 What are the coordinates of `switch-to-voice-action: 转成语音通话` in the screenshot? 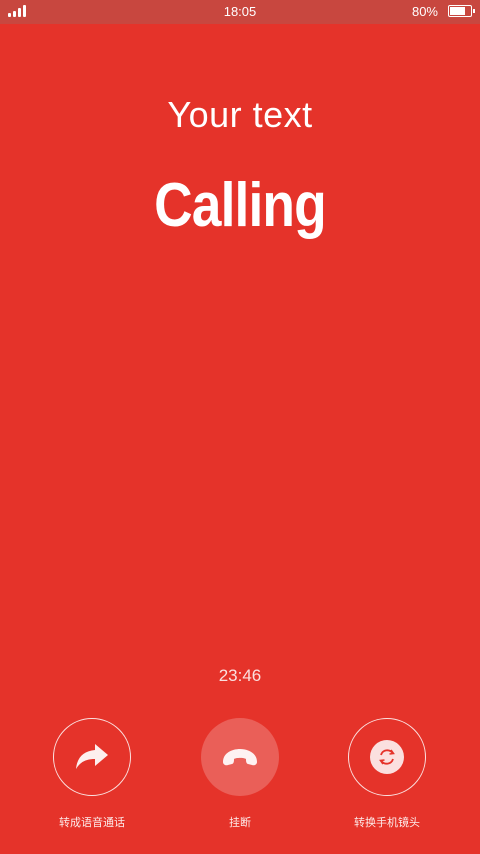 It's located at (92, 774).